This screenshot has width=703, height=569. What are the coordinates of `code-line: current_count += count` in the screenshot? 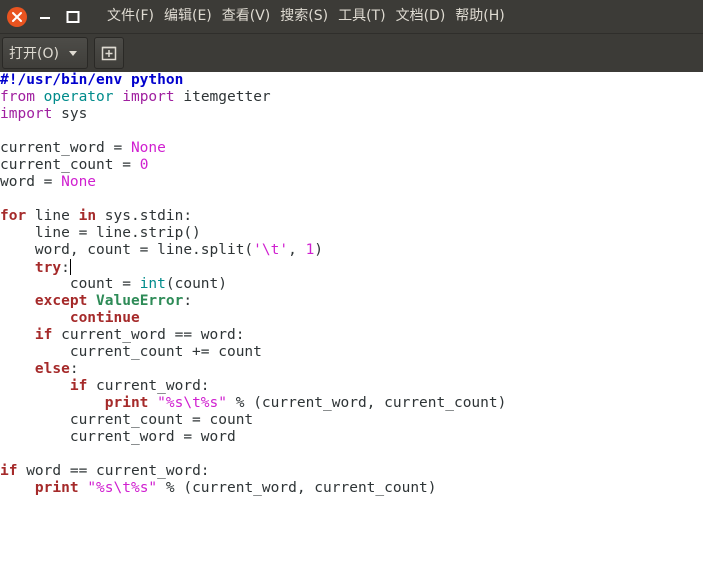 It's located at (351, 352).